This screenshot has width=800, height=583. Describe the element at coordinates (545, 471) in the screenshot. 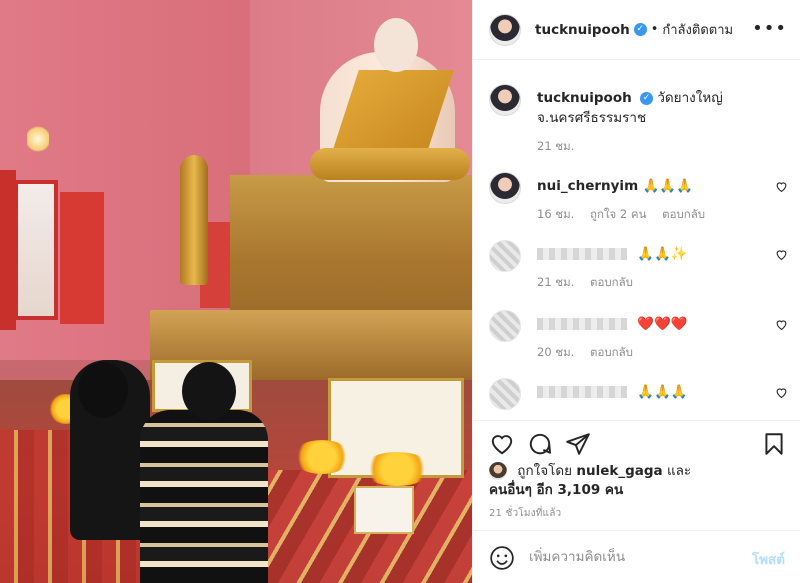

I see `likes-prefix: ถูกใจโดย` at that location.